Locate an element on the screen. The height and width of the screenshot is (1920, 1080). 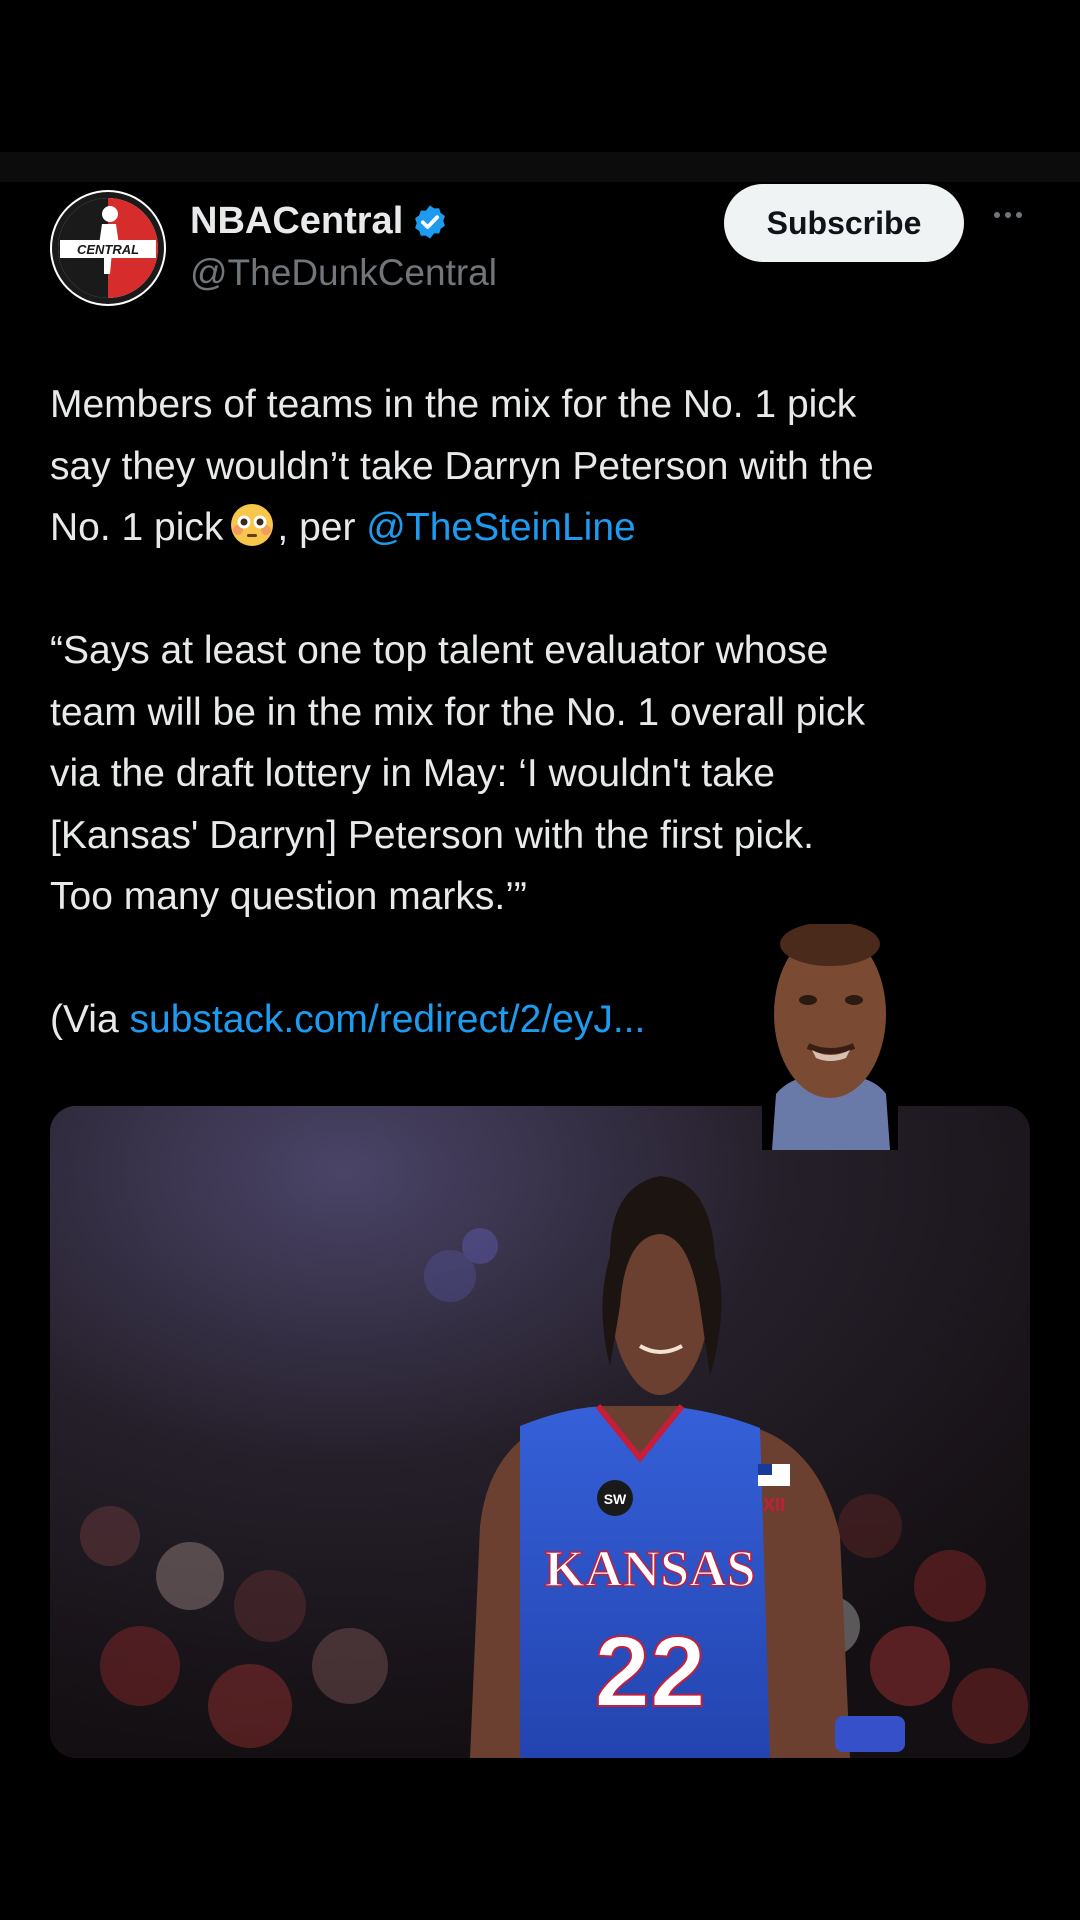
account-handle: @TheDunkCentral is located at coordinates (343, 273).